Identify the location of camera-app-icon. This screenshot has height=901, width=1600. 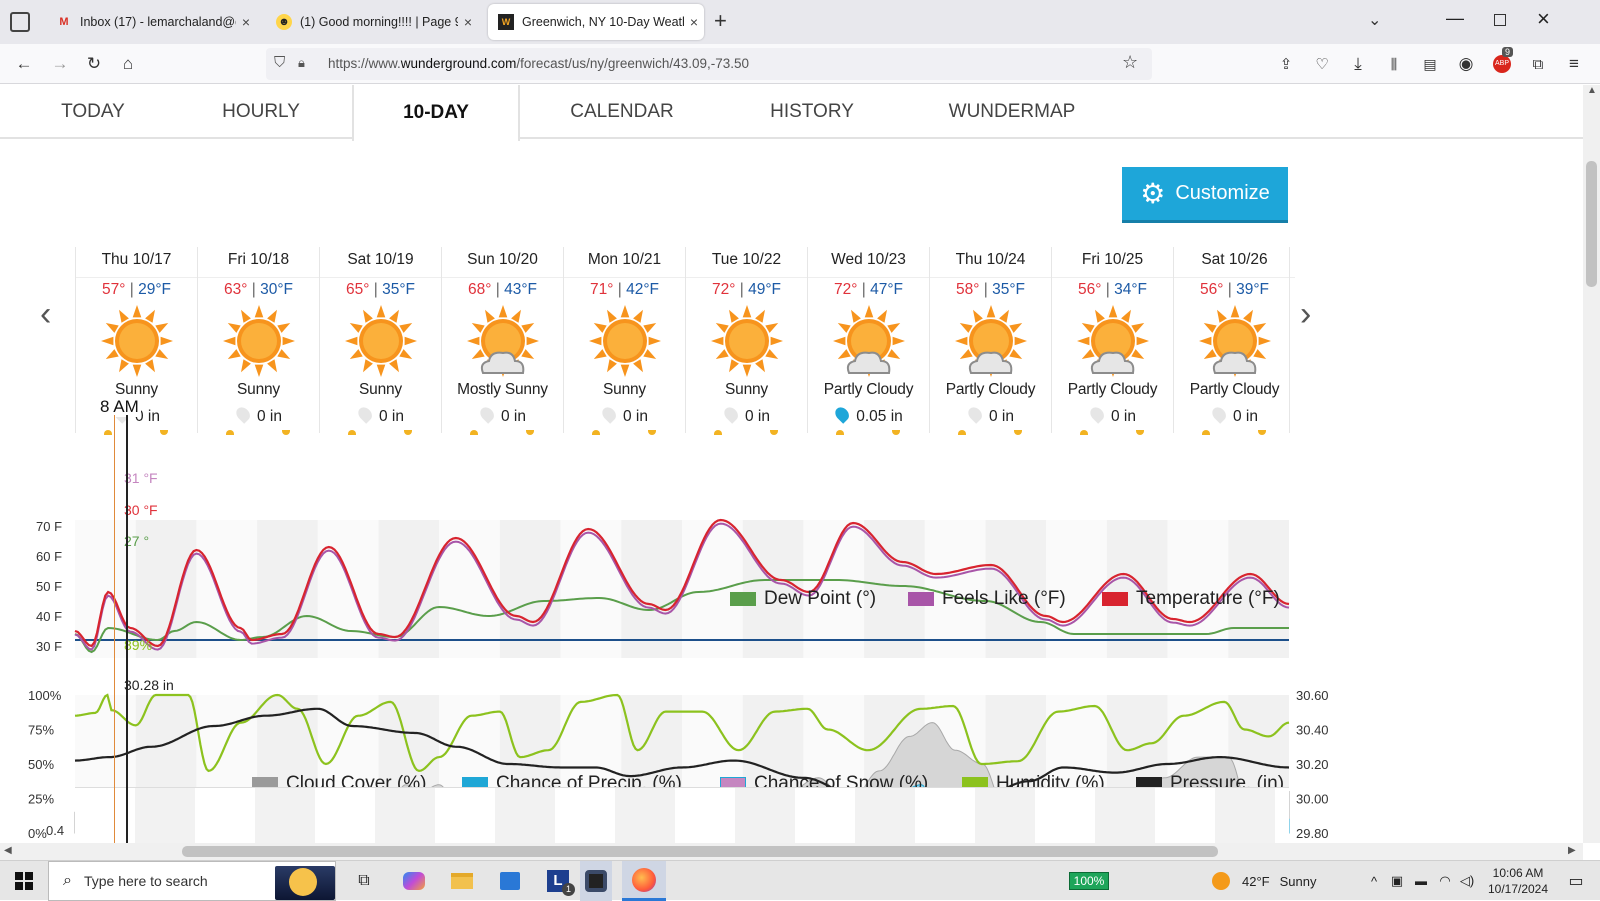
(596, 881).